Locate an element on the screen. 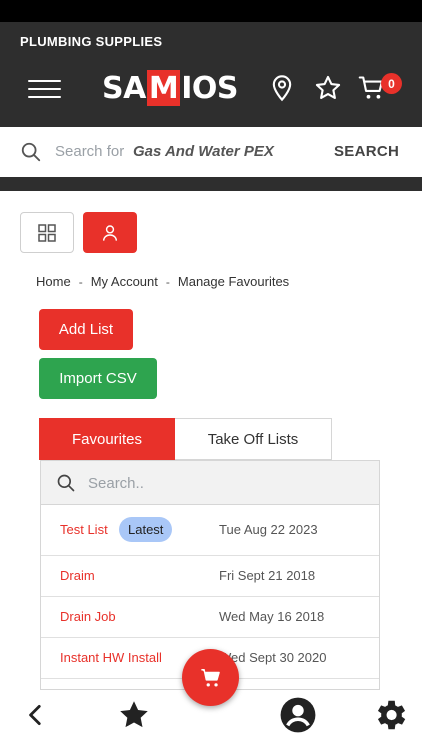  import-csv-button: Import CSV is located at coordinates (98, 378).